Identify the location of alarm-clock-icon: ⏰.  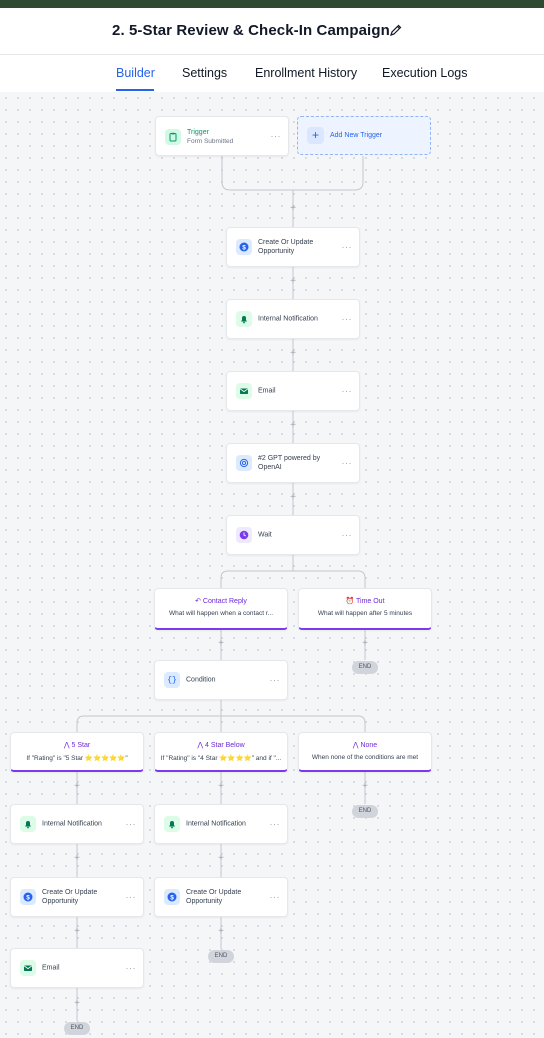
(350, 601).